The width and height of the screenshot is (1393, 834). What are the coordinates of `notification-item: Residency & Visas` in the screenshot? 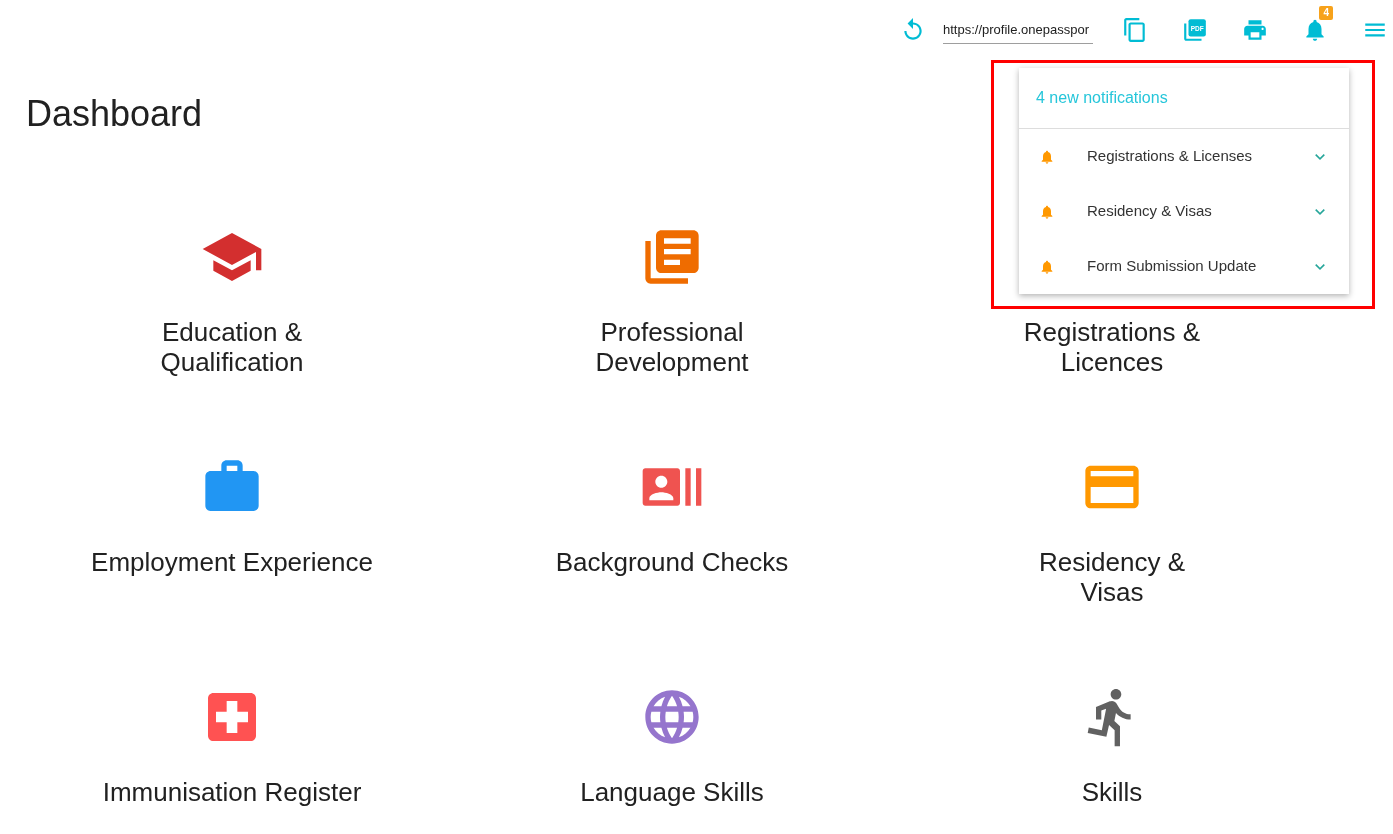 It's located at (1184, 211).